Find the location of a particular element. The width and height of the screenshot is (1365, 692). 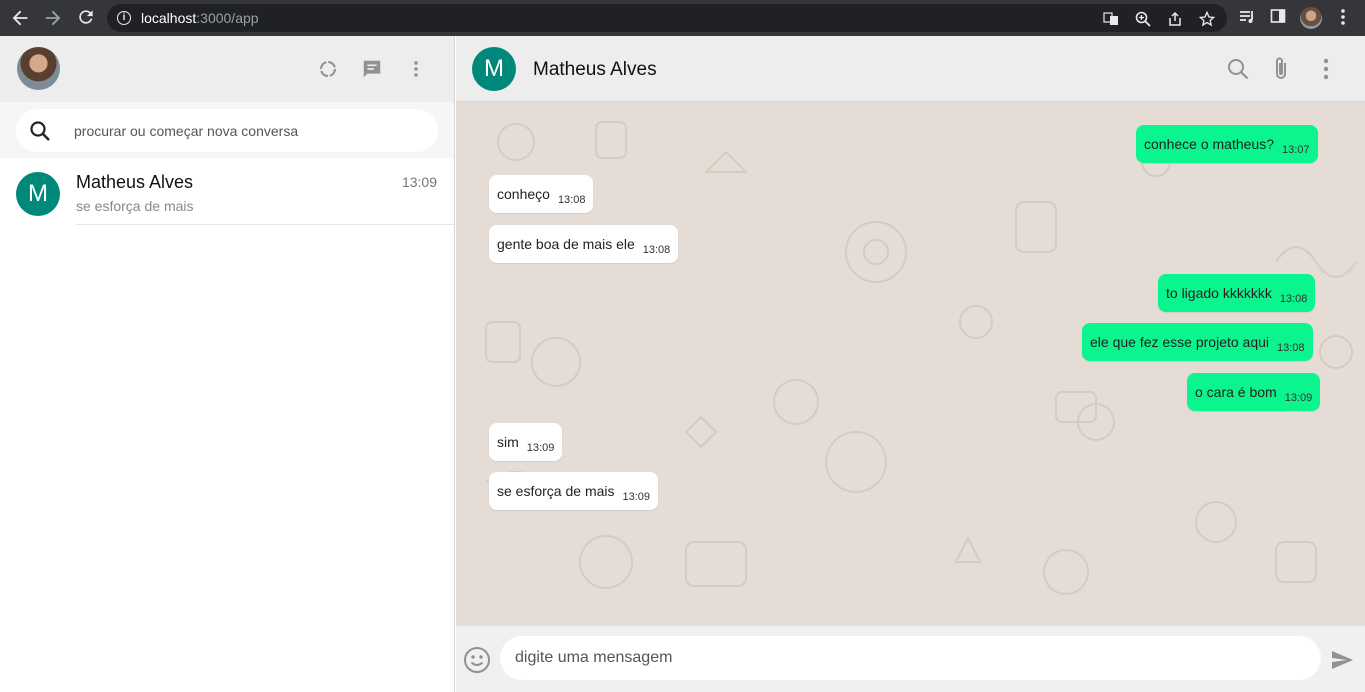

list-item: M Matheus Alves 13:09 se esforça de mais is located at coordinates (227, 191).